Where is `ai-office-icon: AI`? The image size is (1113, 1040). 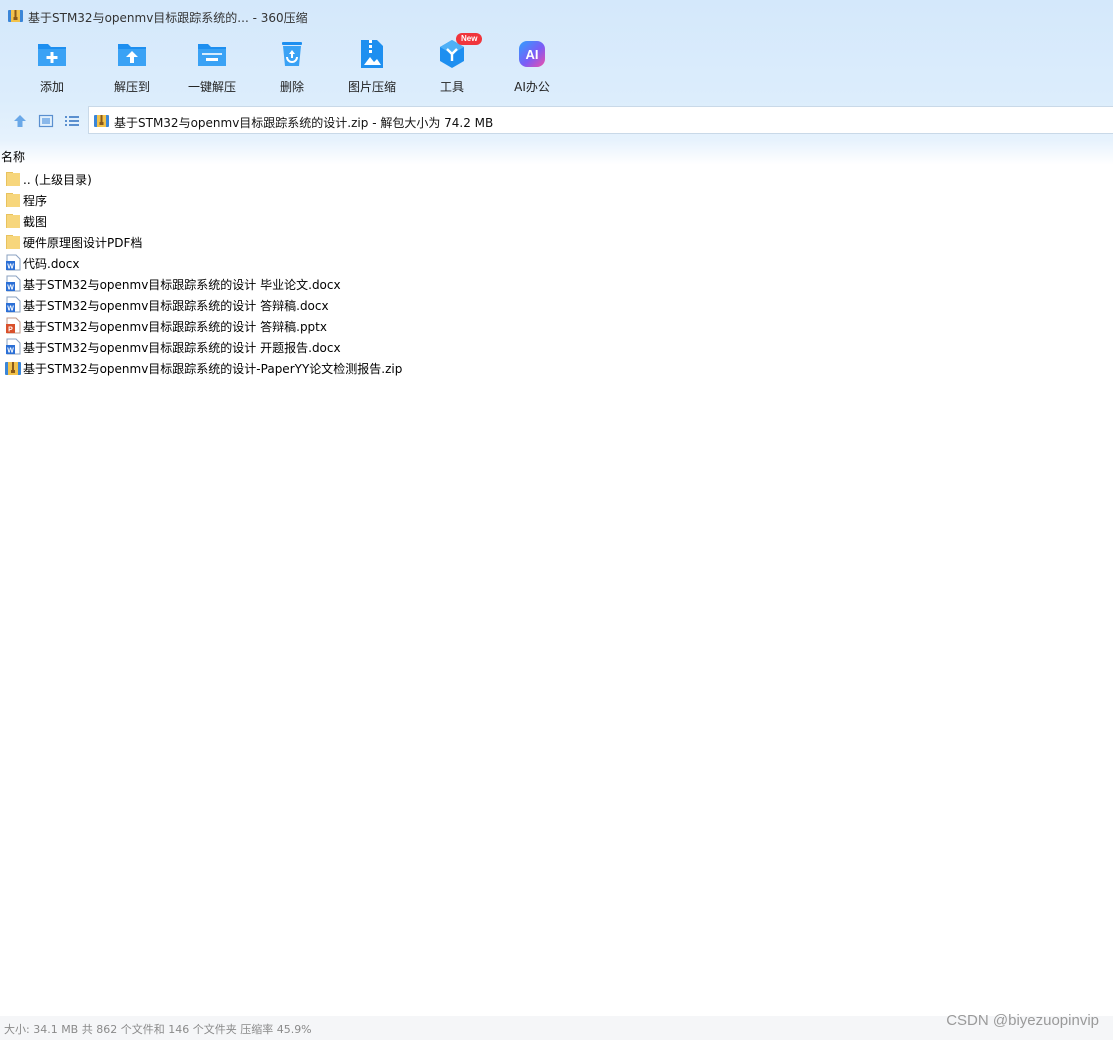
ai-office-icon: AI is located at coordinates (532, 54).